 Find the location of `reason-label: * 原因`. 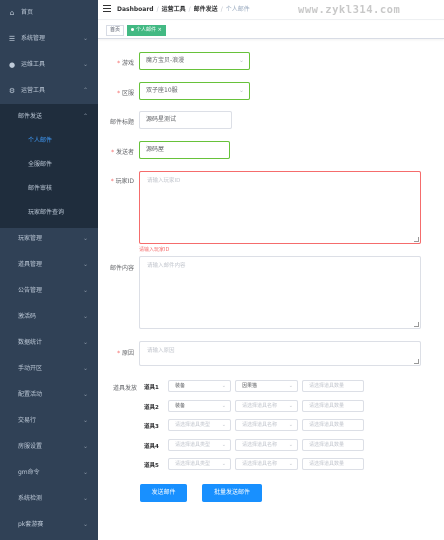

reason-label: * 原因 is located at coordinates (125, 353).